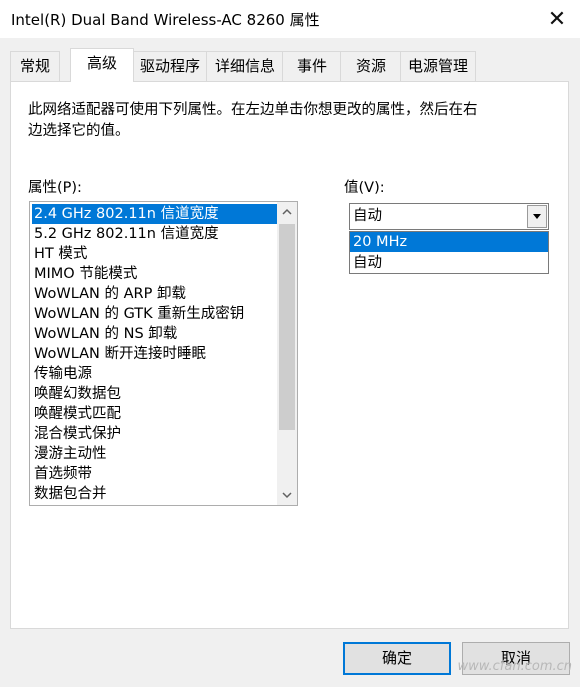 The height and width of the screenshot is (687, 580). Describe the element at coordinates (245, 66) in the screenshot. I see `tab-details: 详细信息` at that location.